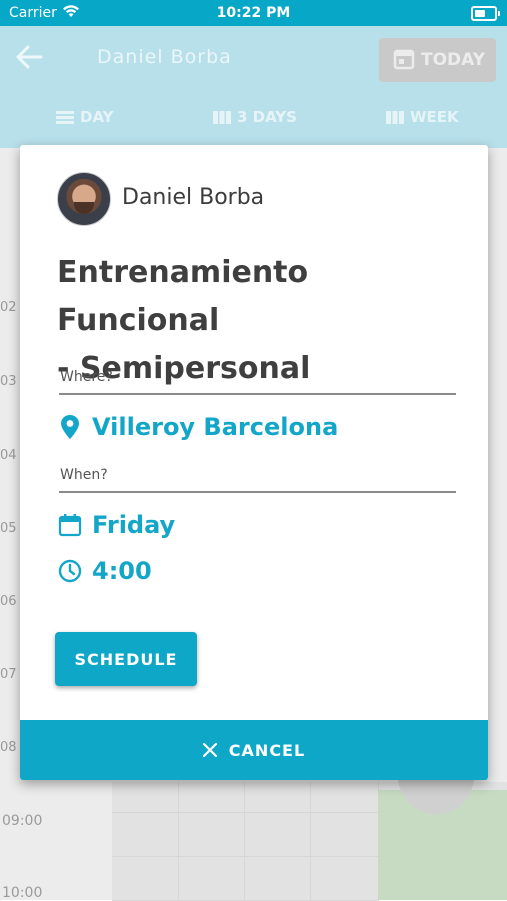 The width and height of the screenshot is (507, 901). I want to click on location-text: Villeroy Barcelona, so click(215, 427).